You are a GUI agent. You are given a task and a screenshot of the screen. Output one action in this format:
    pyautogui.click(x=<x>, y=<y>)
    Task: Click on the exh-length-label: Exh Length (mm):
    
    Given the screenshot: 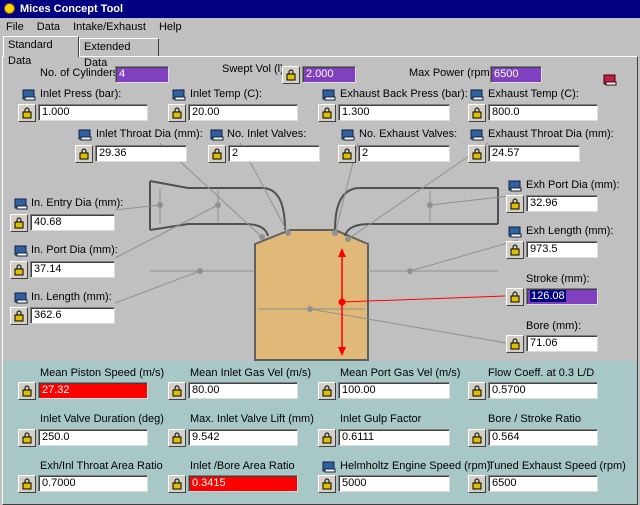 What is the action you would take?
    pyautogui.click(x=570, y=231)
    